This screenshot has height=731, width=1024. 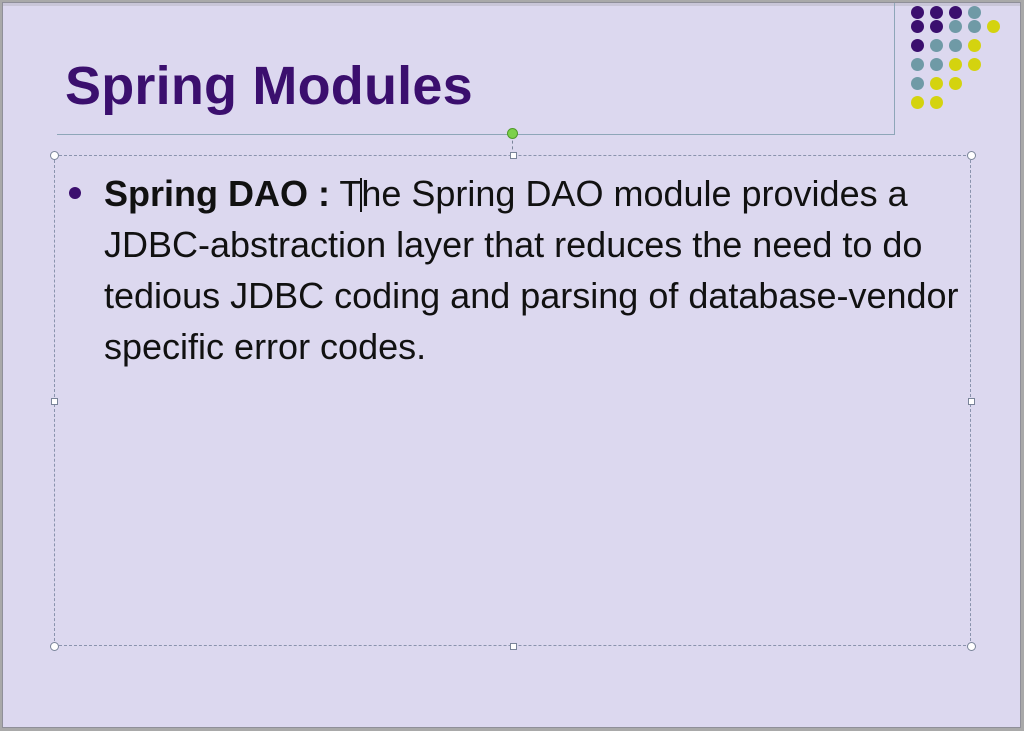 What do you see at coordinates (894, 69) in the screenshot?
I see `title-divider-vertical` at bounding box center [894, 69].